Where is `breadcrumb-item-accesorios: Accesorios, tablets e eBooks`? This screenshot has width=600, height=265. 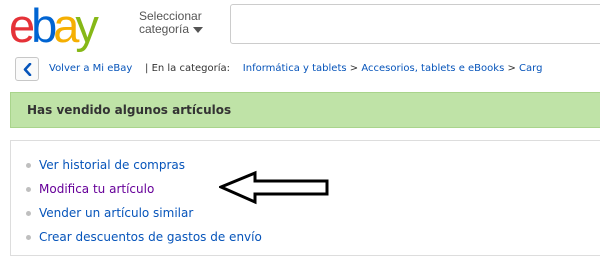
breadcrumb-item-accesorios: Accesorios, tablets e eBooks is located at coordinates (432, 68).